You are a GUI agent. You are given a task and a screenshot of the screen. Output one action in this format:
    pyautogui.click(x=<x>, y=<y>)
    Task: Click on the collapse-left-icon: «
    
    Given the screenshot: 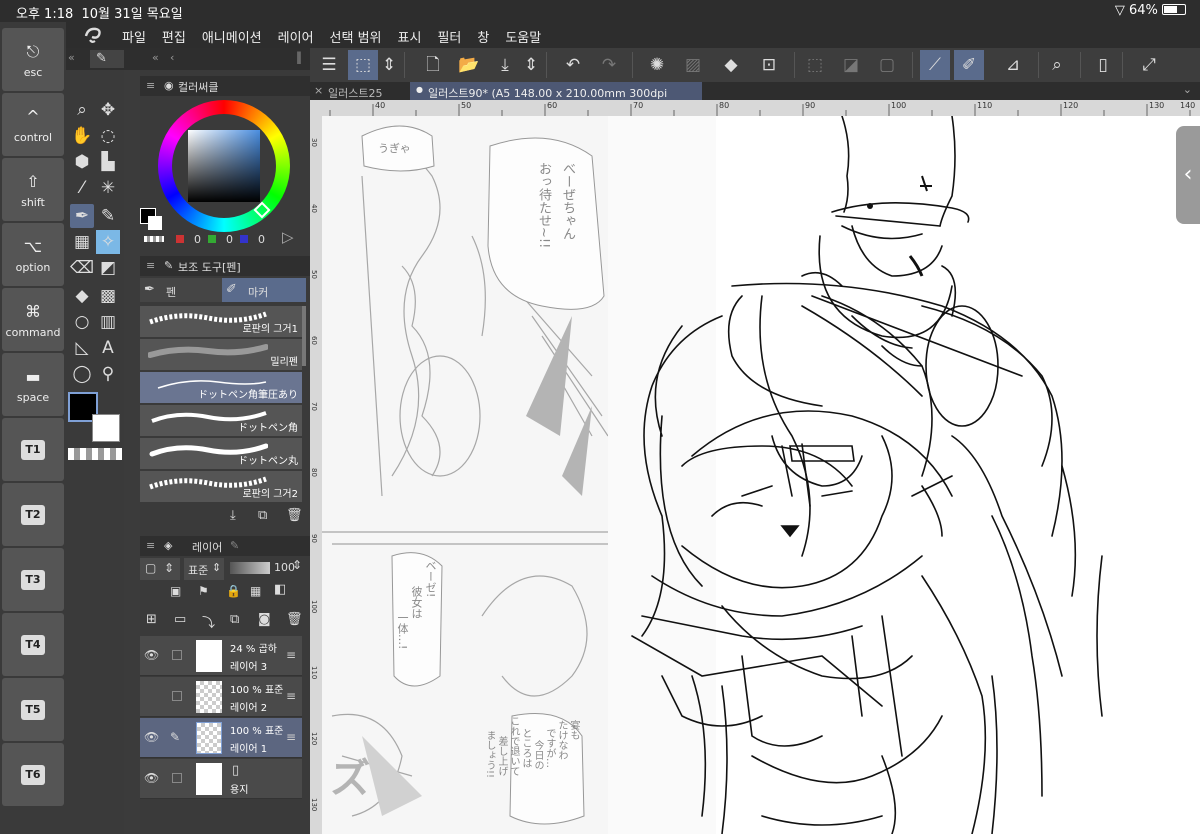 What is the action you would take?
    pyautogui.click(x=71, y=57)
    